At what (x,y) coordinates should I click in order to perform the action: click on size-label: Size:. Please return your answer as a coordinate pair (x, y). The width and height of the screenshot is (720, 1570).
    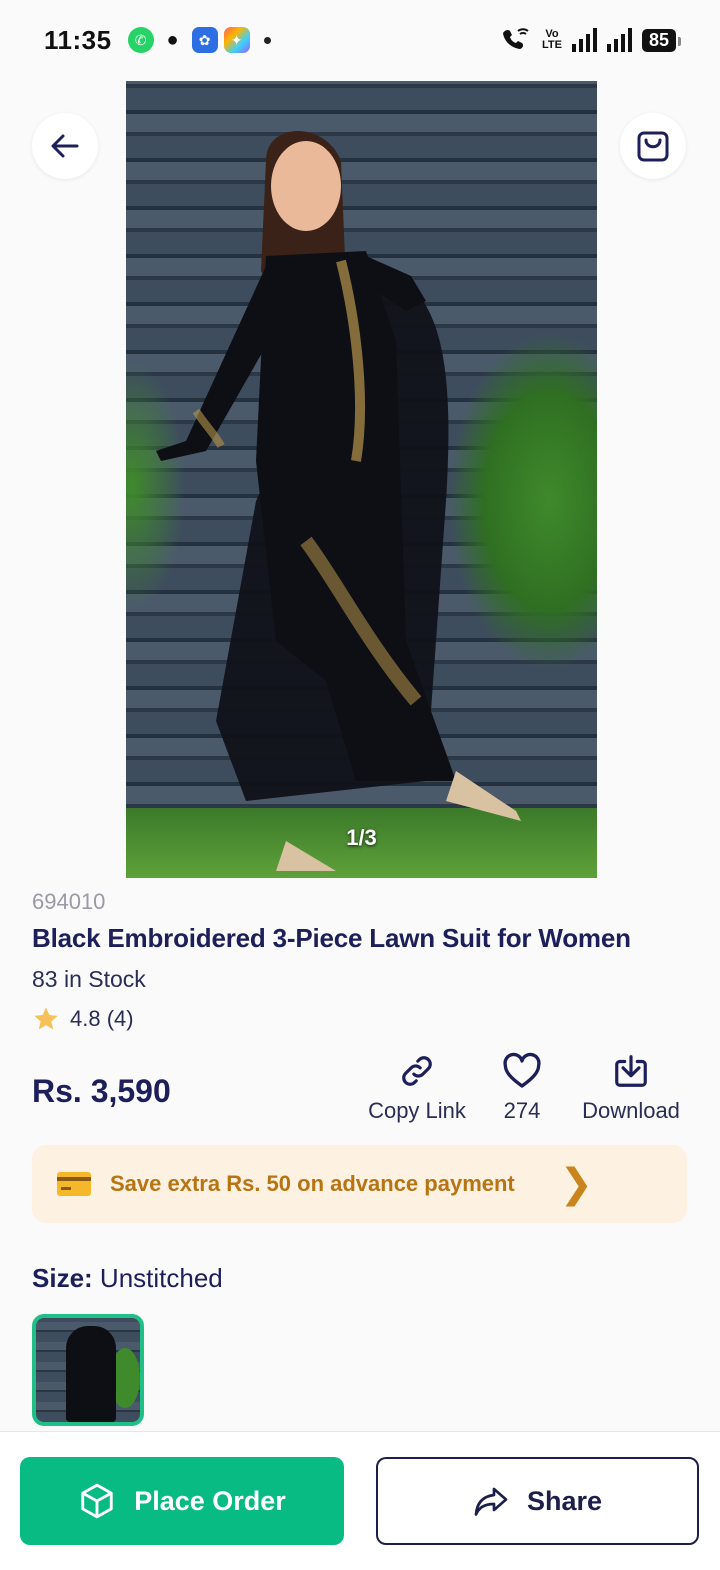
    Looking at the image, I should click on (62, 1278).